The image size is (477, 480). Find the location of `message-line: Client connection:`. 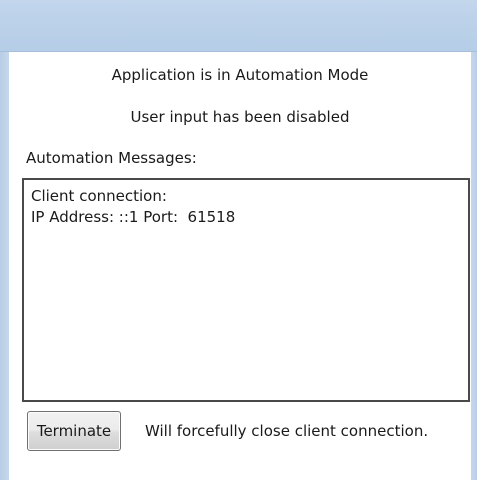

message-line: Client connection: is located at coordinates (99, 196).